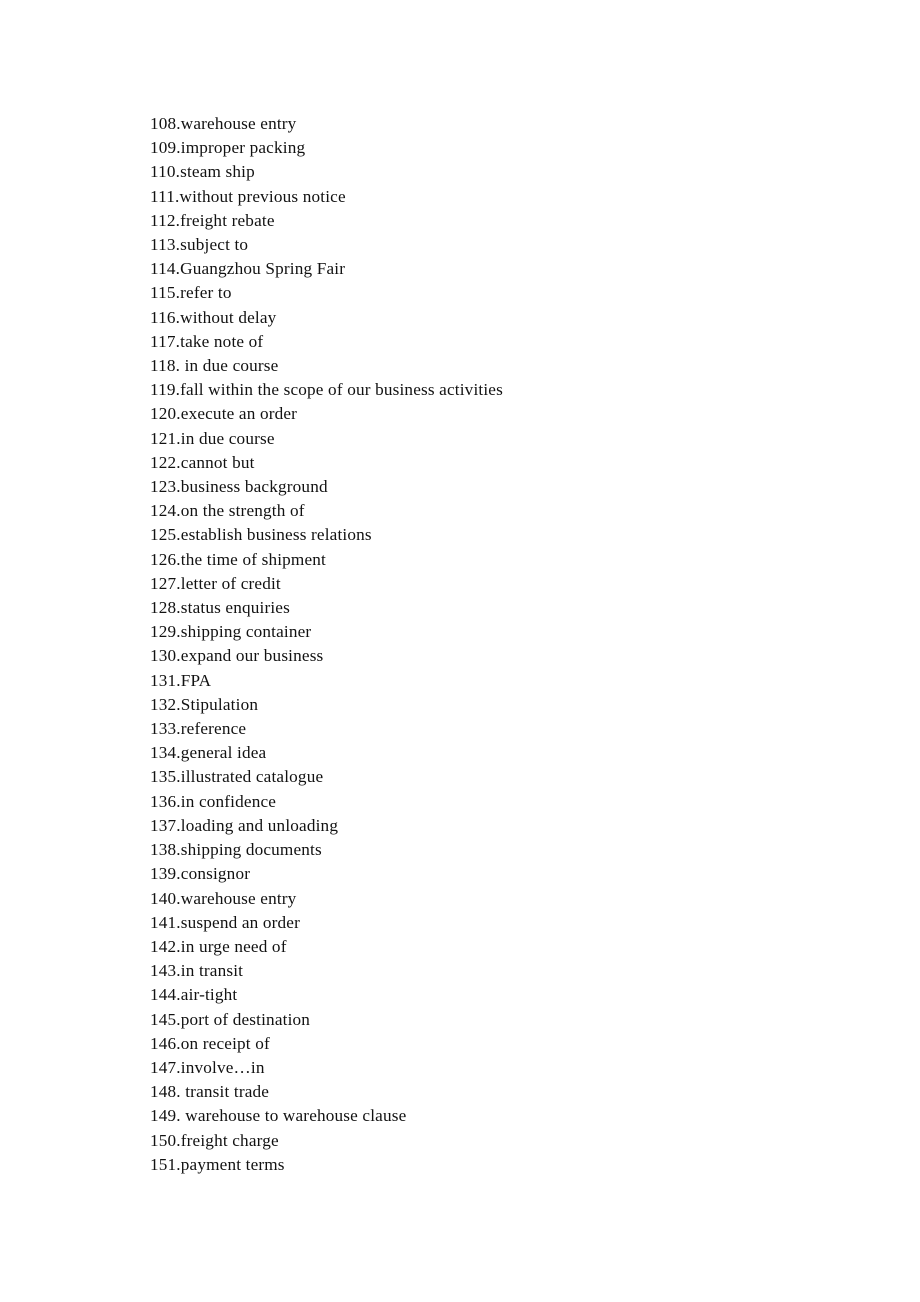 This screenshot has width=920, height=1302. What do you see at coordinates (224, 414) in the screenshot?
I see `glossary-entry: 120.execute an order` at bounding box center [224, 414].